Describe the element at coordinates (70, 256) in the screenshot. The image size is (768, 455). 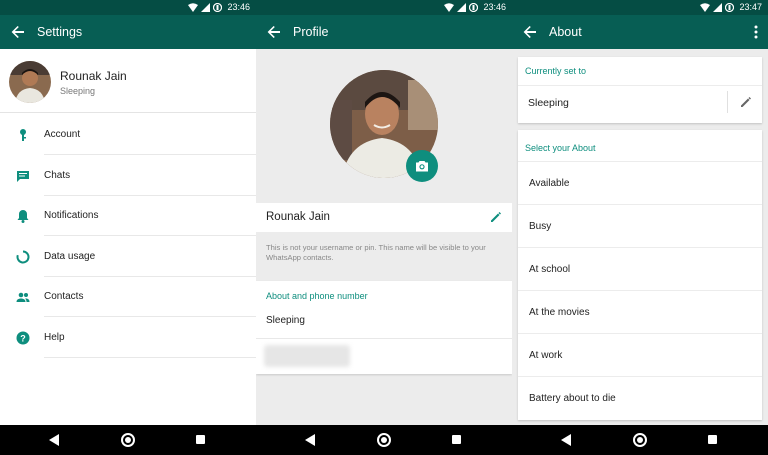
I see `menu-item-label: Data usage` at that location.